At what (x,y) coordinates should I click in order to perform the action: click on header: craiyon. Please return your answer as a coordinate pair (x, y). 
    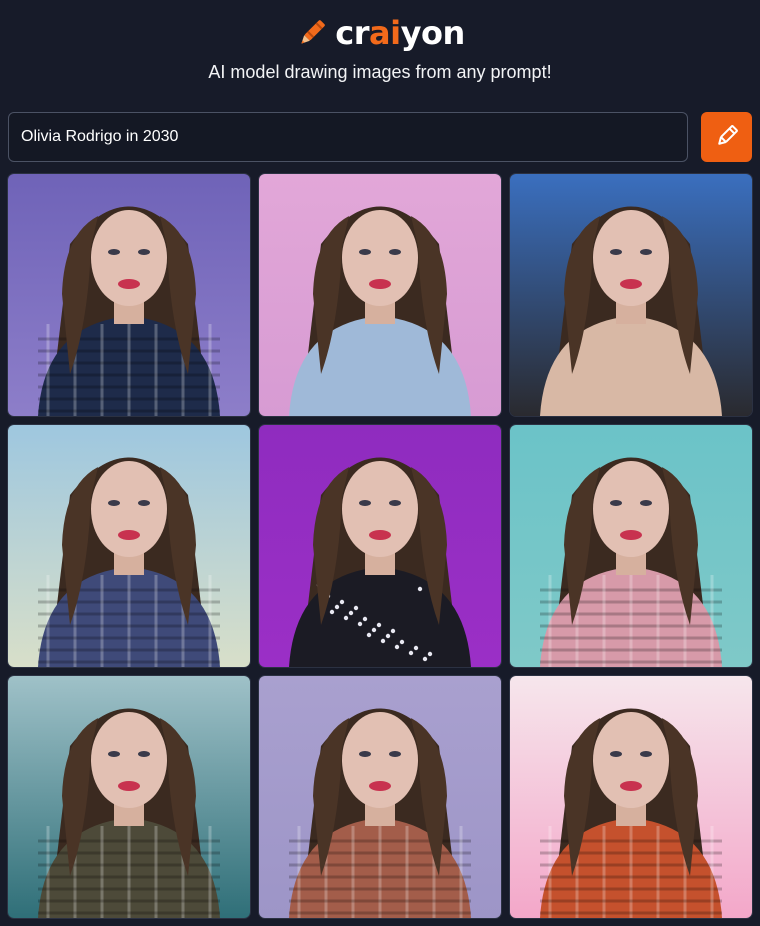
    Looking at the image, I should click on (380, 33).